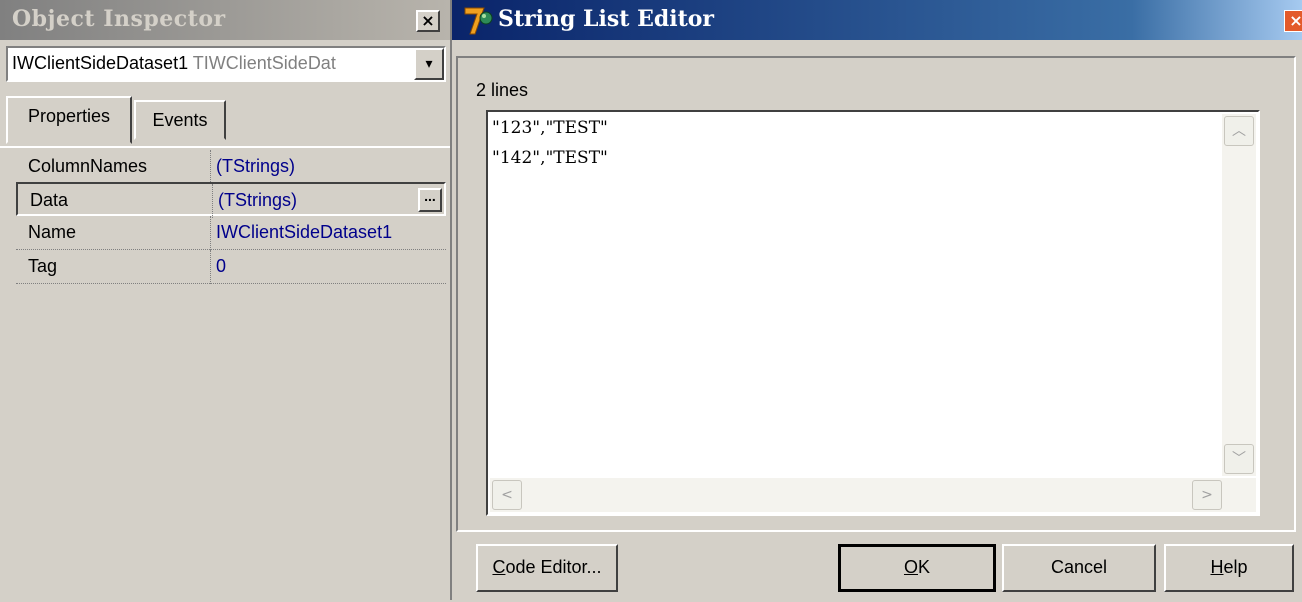  What do you see at coordinates (429, 64) in the screenshot?
I see `chevron-down-icon: ▾` at bounding box center [429, 64].